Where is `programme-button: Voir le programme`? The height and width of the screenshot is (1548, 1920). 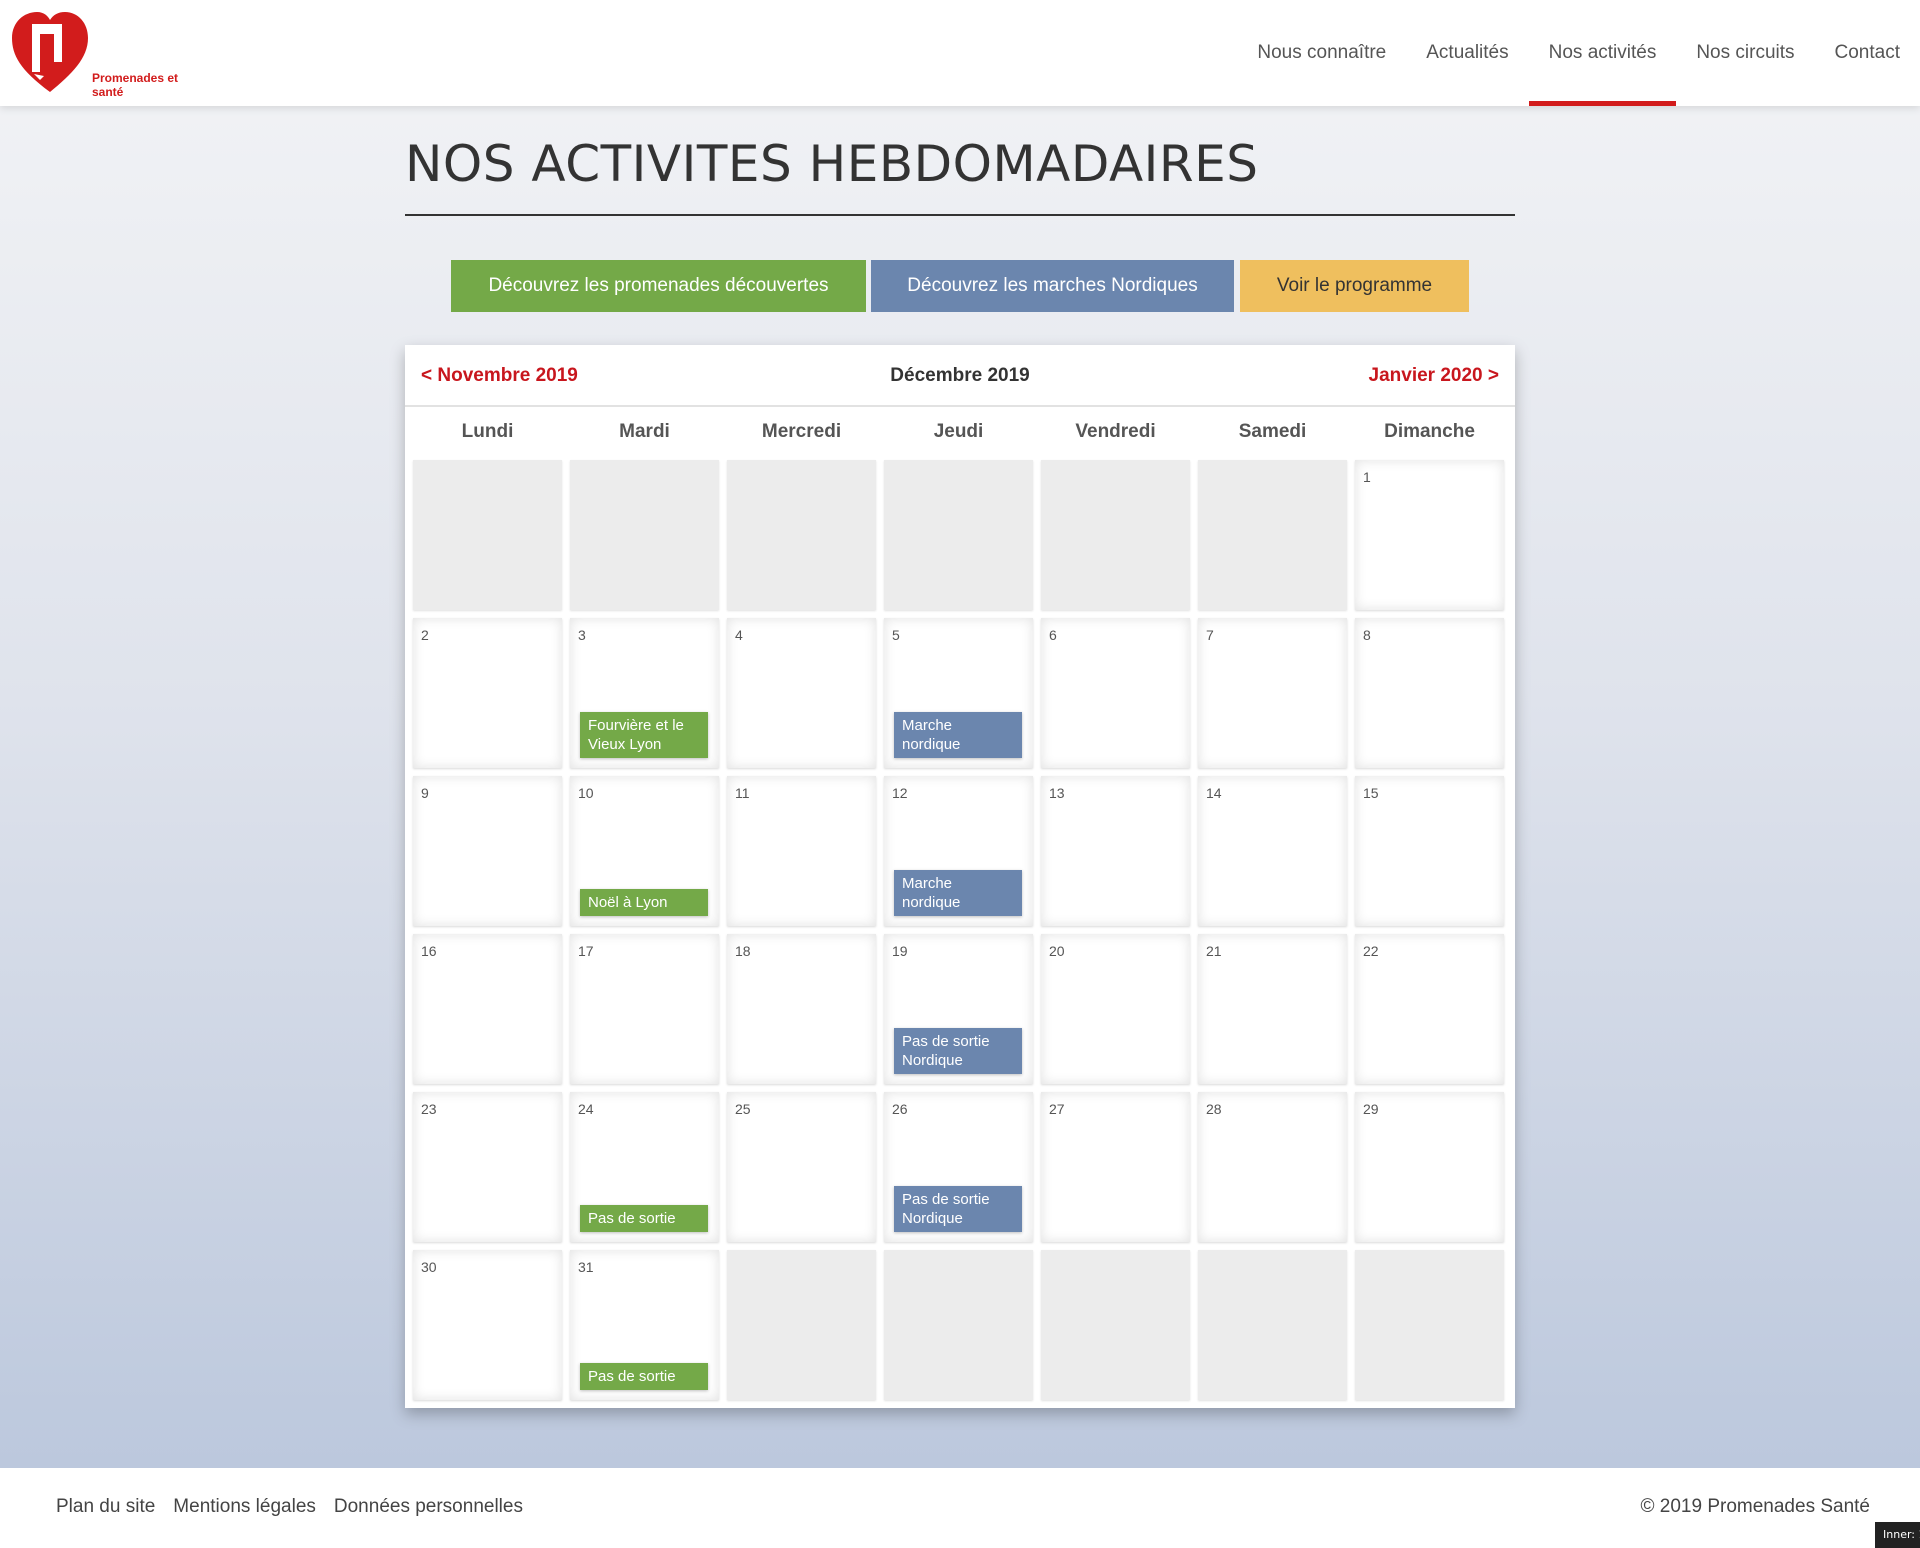 programme-button: Voir le programme is located at coordinates (1354, 286).